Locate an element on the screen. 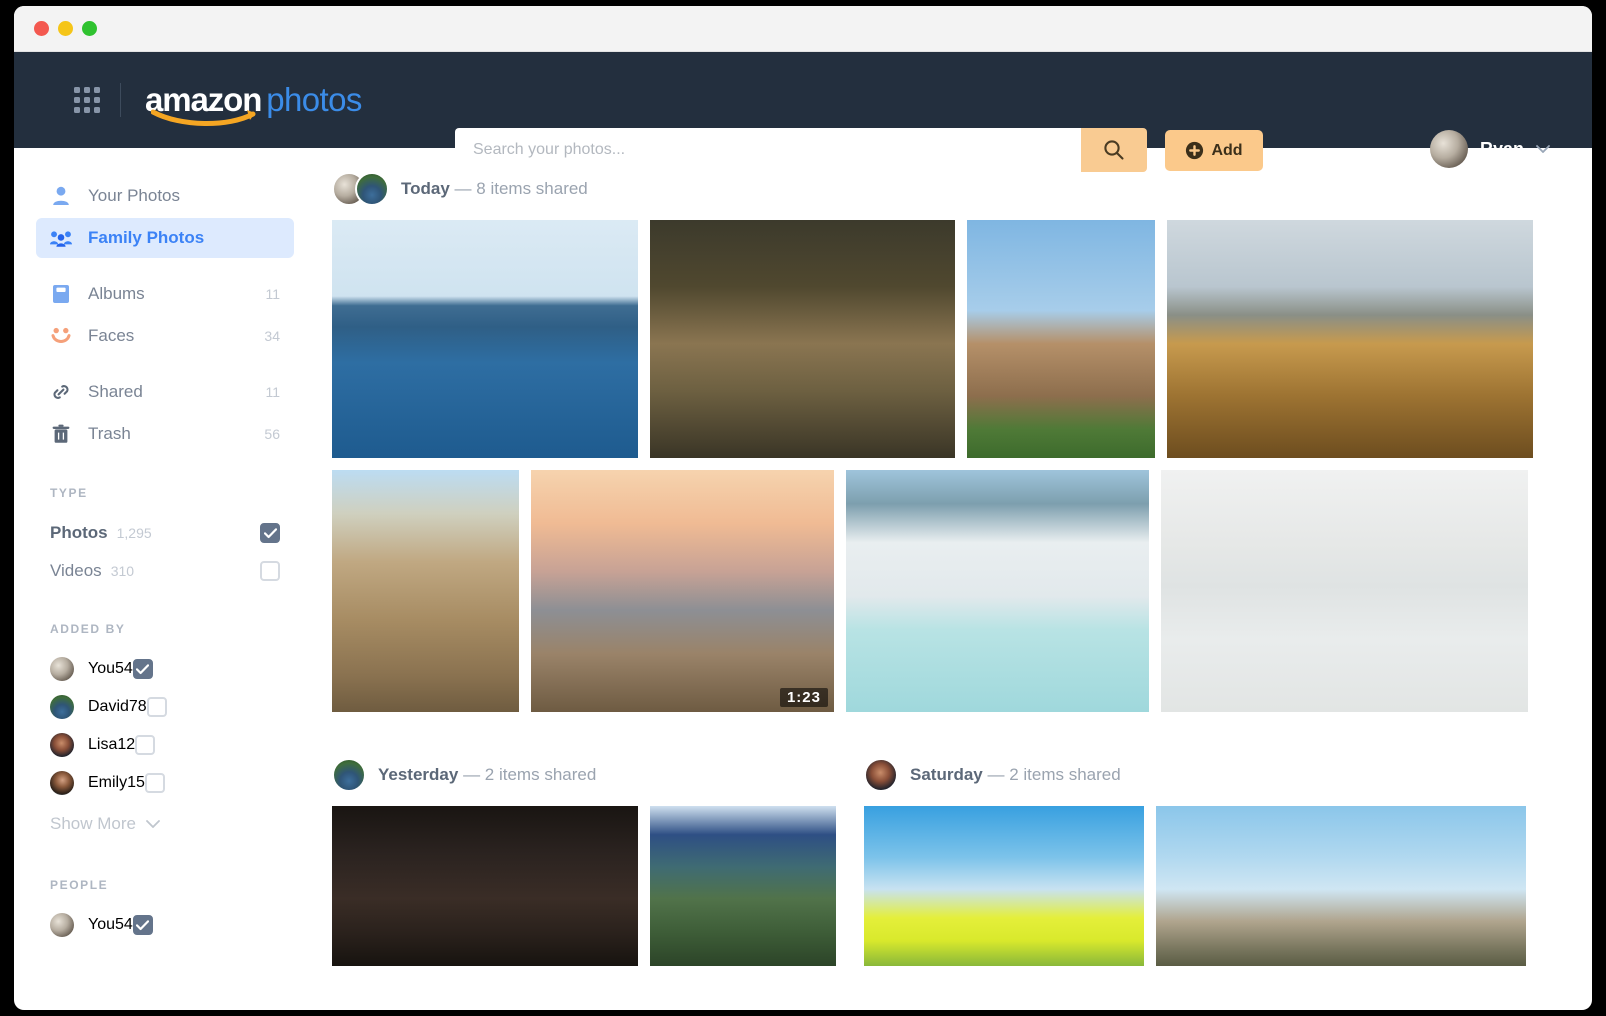  apps-grid-icon is located at coordinates (87, 100).